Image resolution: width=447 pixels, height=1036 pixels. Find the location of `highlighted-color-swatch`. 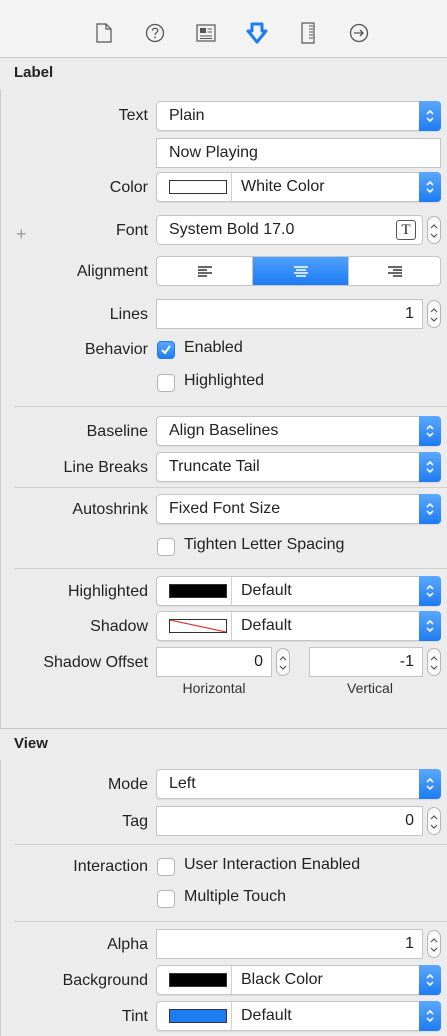

highlighted-color-swatch is located at coordinates (198, 591).